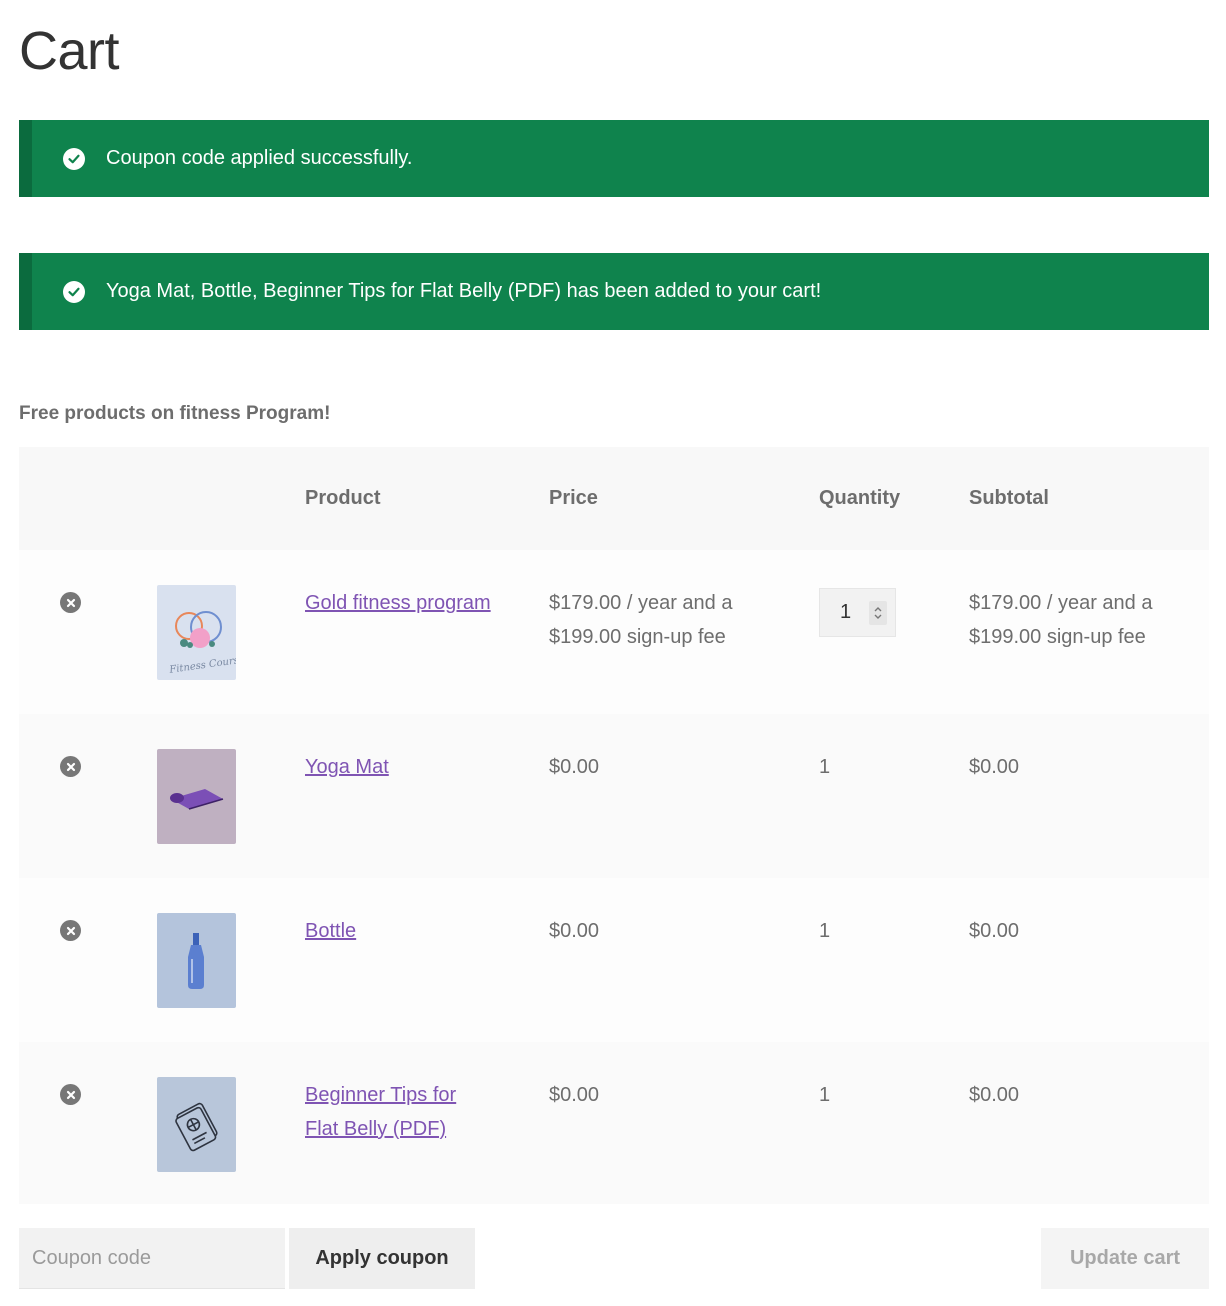 The image size is (1226, 1306). Describe the element at coordinates (573, 498) in the screenshot. I see `header-price: Price` at that location.